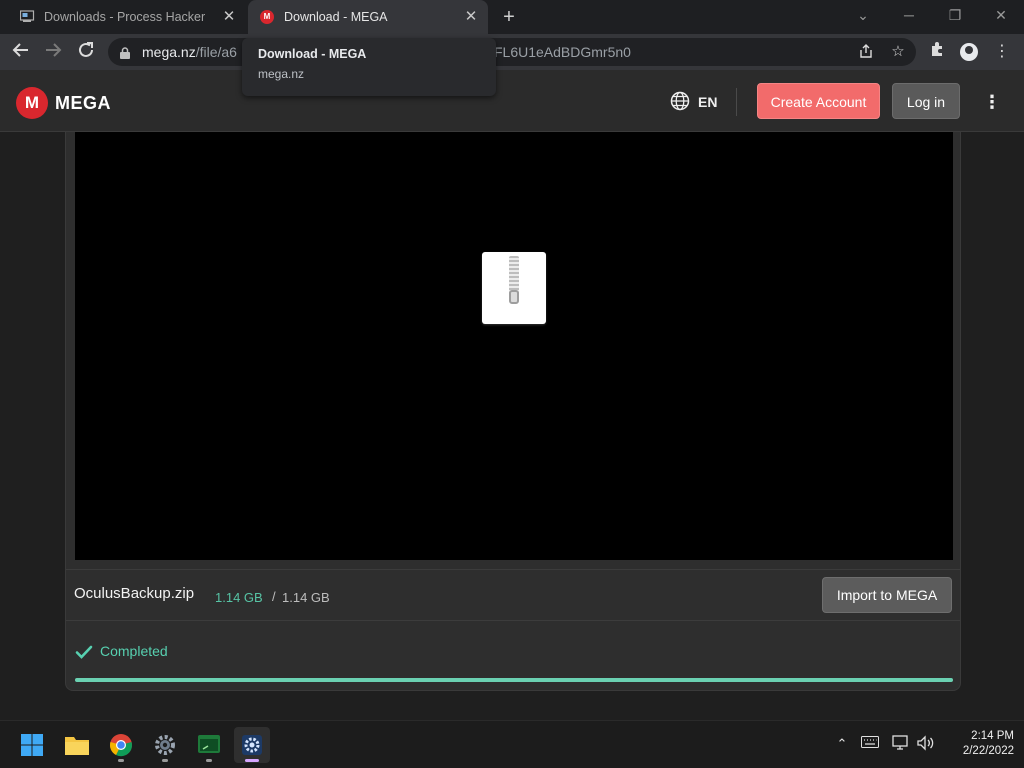 This screenshot has width=1024, height=768. What do you see at coordinates (32, 745) in the screenshot?
I see `windows-start-icon` at bounding box center [32, 745].